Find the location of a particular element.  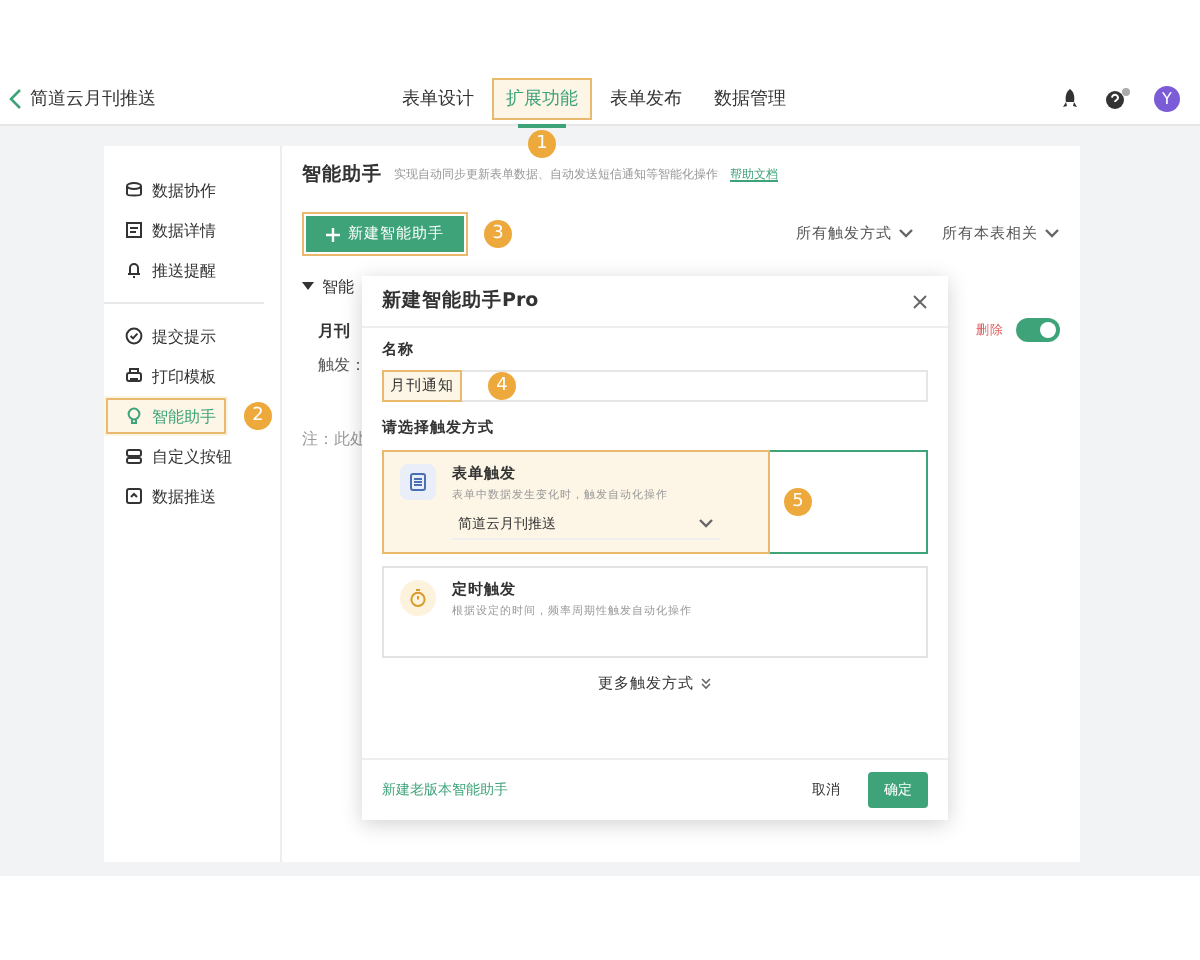

sidebar-item: 提交提示 is located at coordinates (184, 336).